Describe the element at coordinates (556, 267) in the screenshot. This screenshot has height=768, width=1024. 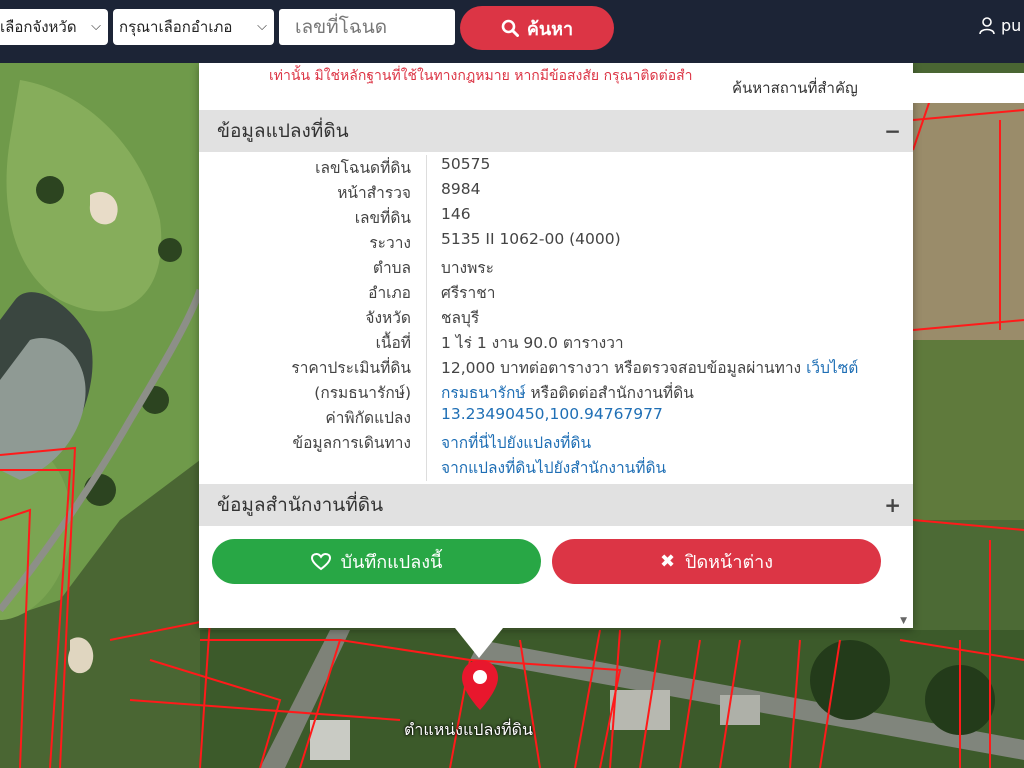
I see `info-row-tambon: ตำบล บางพระ` at that location.